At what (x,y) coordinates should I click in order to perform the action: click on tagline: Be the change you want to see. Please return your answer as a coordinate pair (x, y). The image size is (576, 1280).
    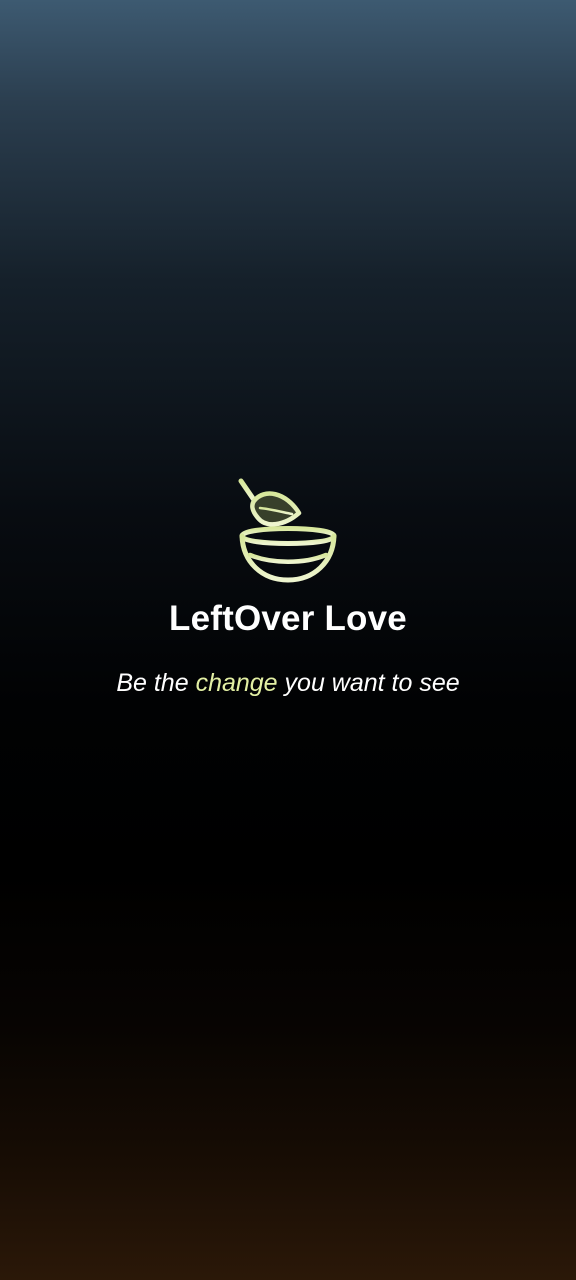
    Looking at the image, I should click on (288, 683).